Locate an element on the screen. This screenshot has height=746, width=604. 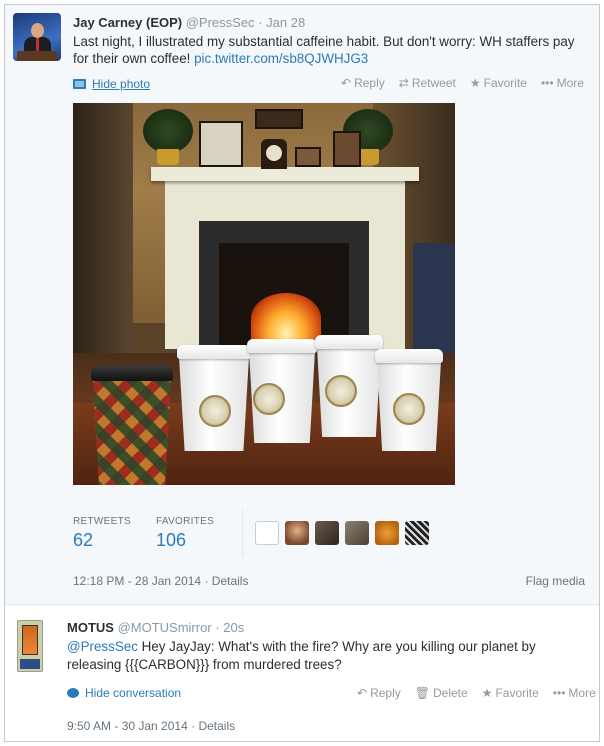
tweet-timestamp: 12:18 PM - 28 Jan 2014 is located at coordinates (137, 581).